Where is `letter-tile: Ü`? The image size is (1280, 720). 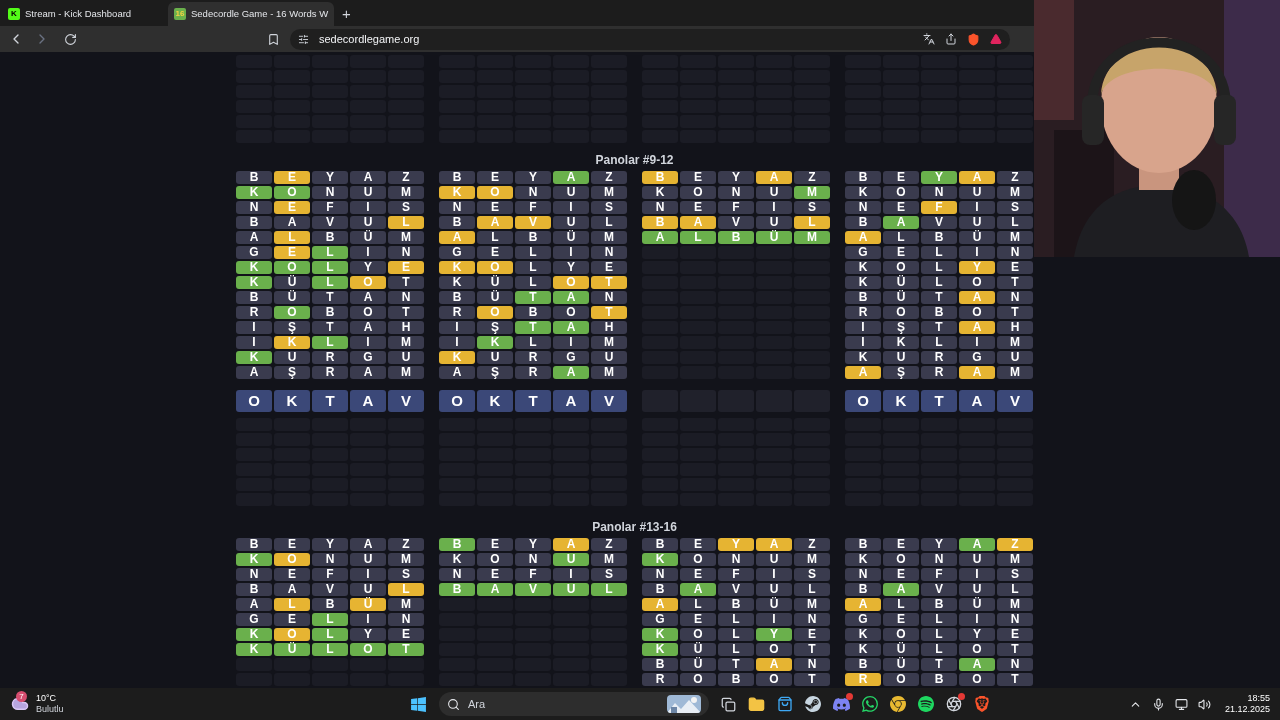
letter-tile: Ü is located at coordinates (292, 297).